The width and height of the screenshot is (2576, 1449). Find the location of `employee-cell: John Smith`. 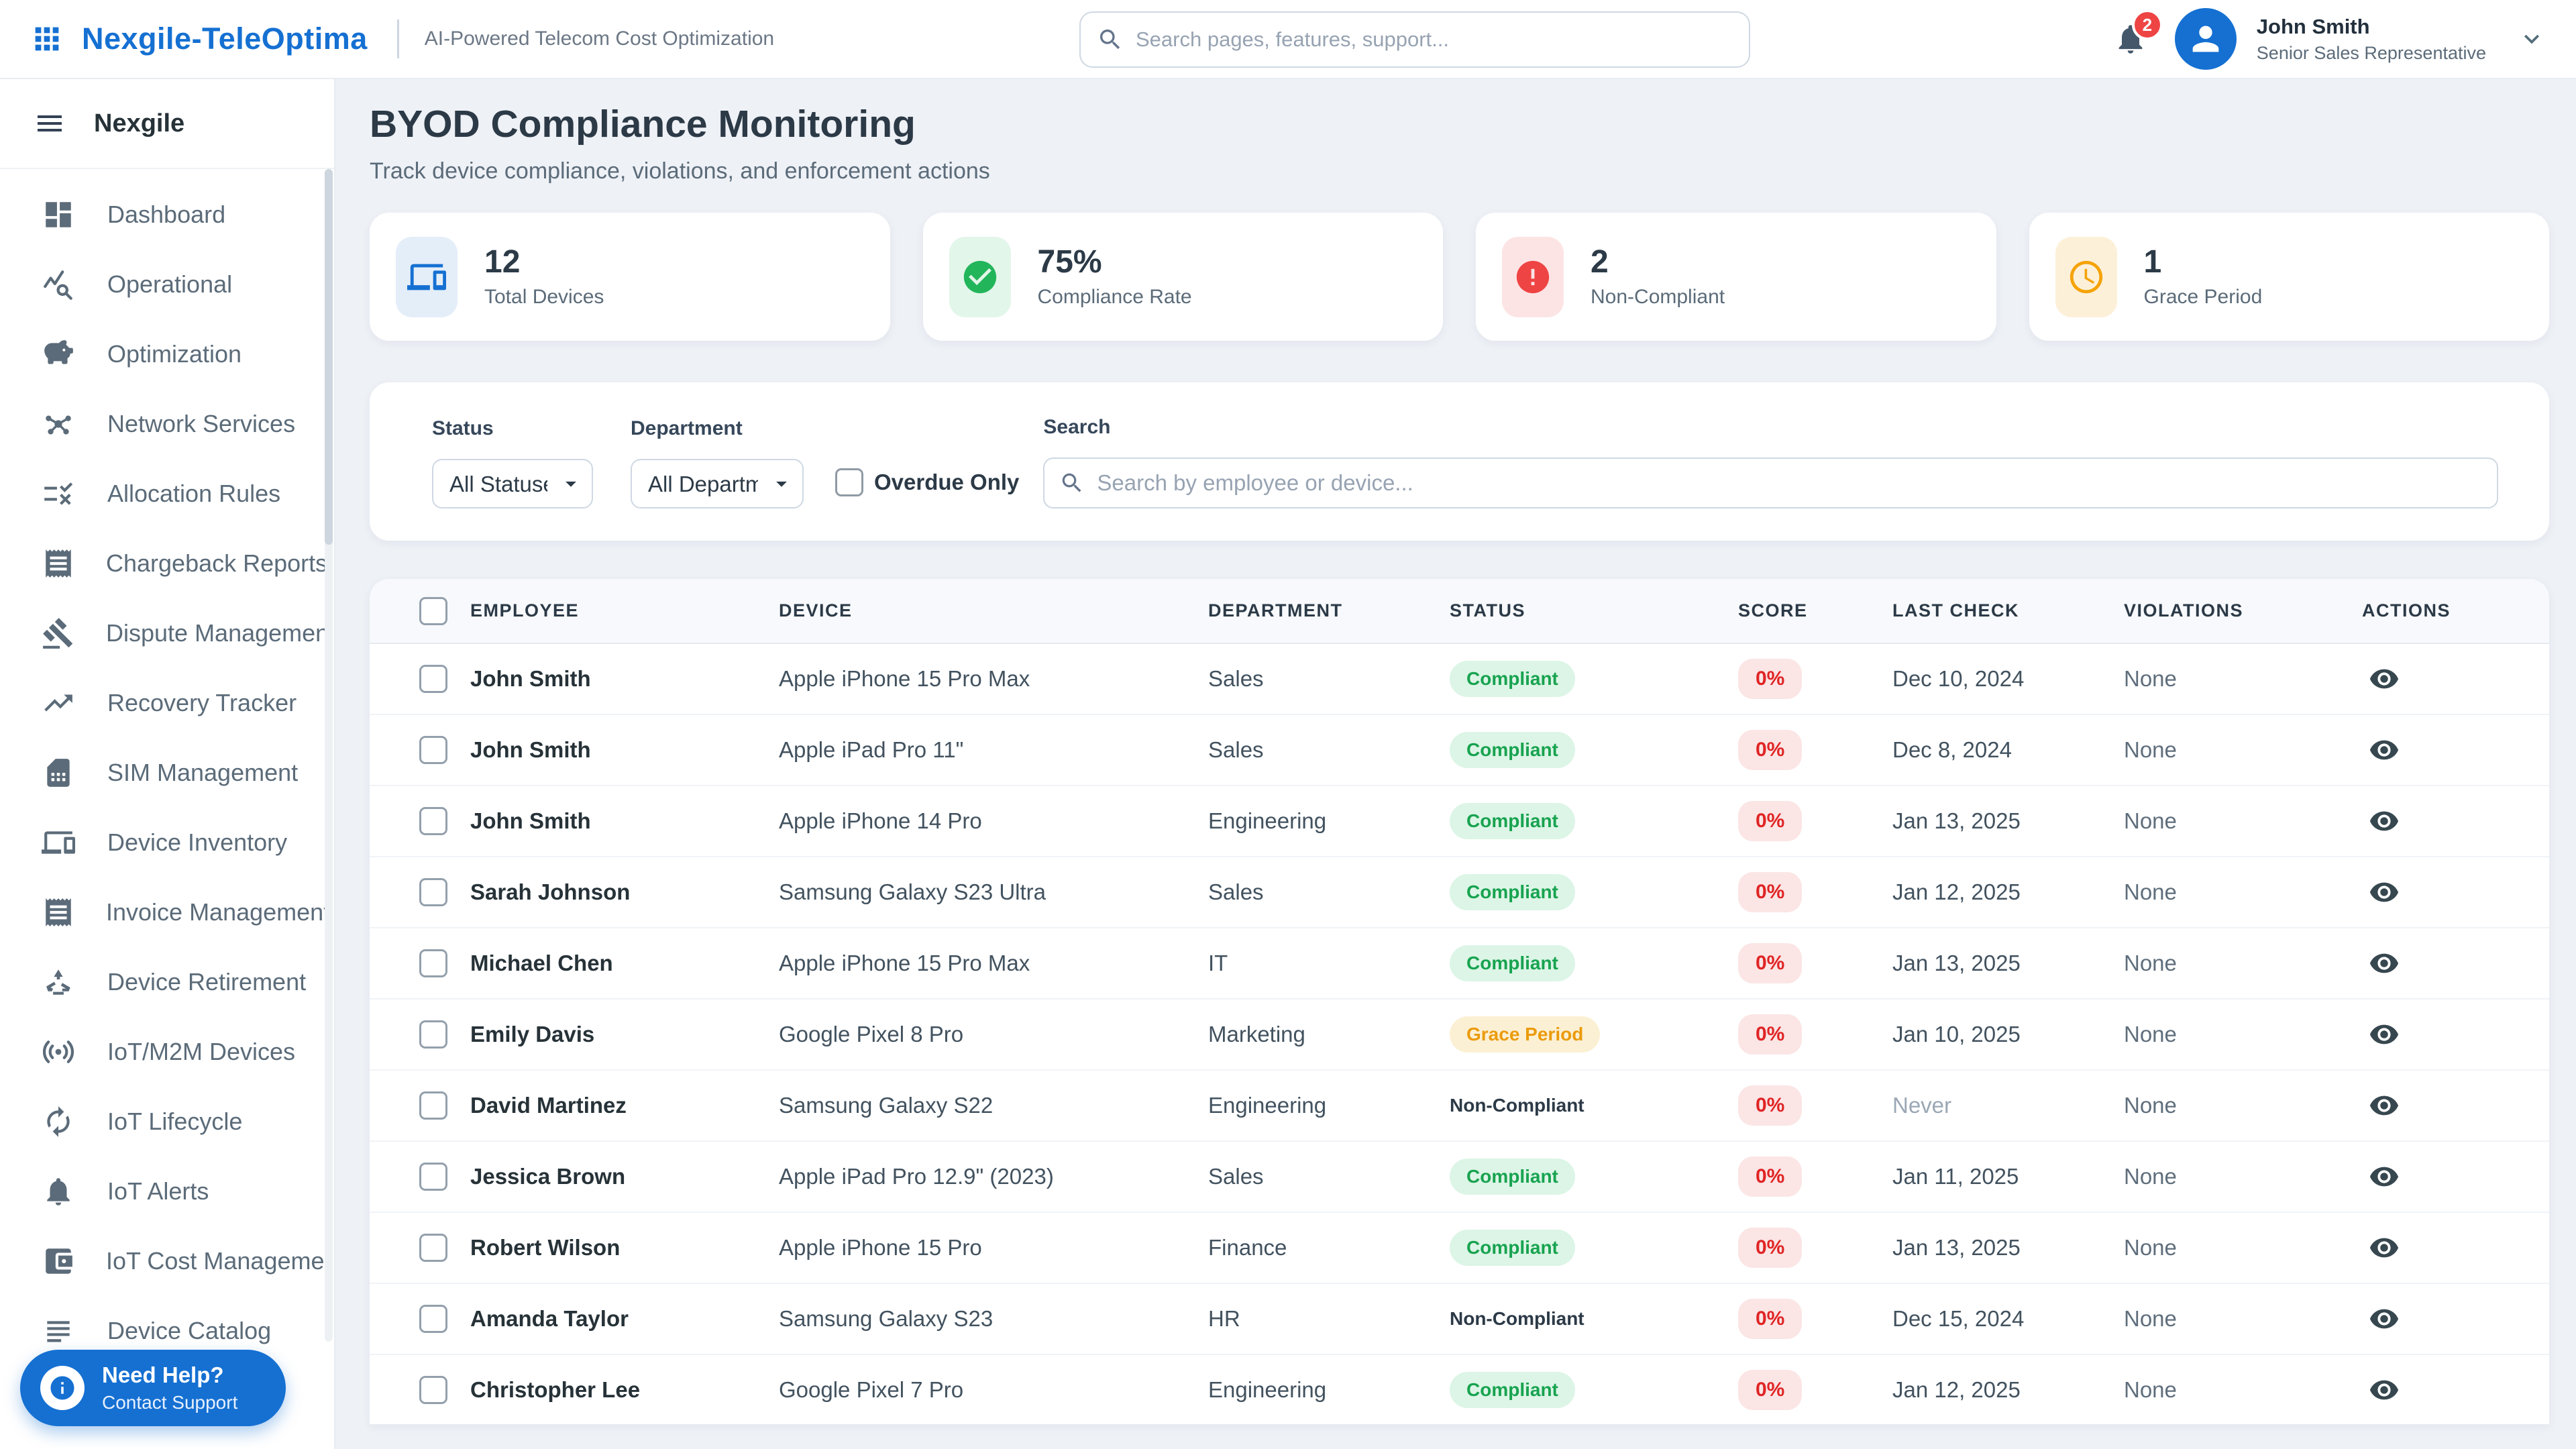

employee-cell: John Smith is located at coordinates (530, 678).